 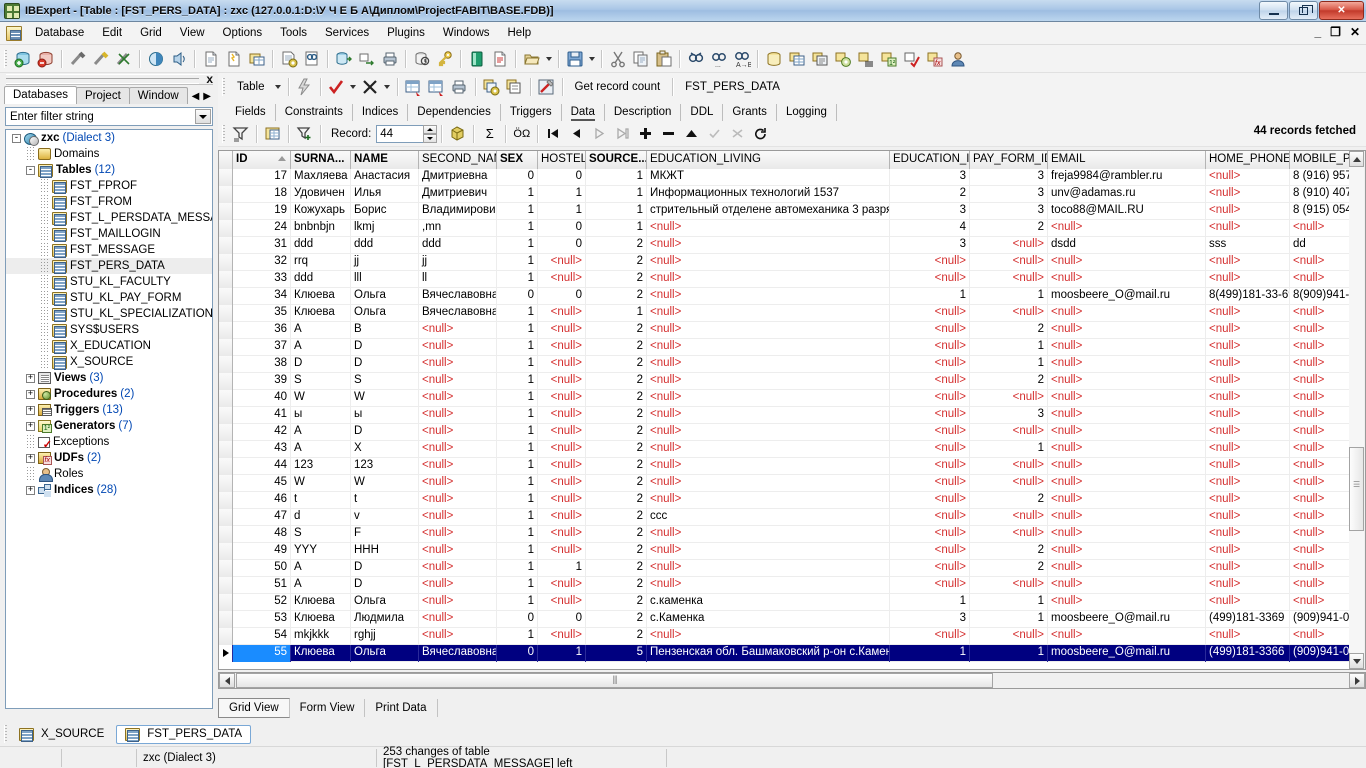 What do you see at coordinates (278, 87) in the screenshot?
I see `object-type-dropdown-arrow-icon` at bounding box center [278, 87].